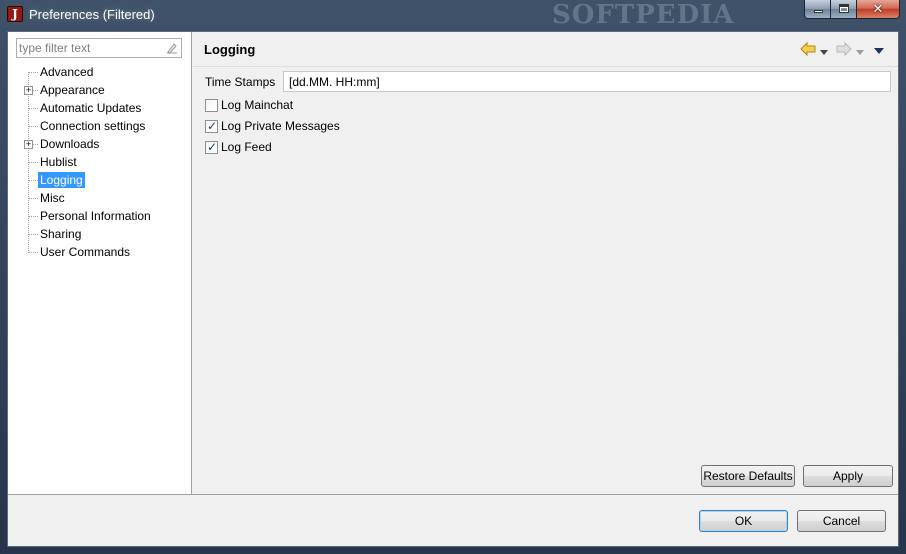 Image resolution: width=906 pixels, height=554 pixels. I want to click on forward-arrow-icon, so click(844, 50).